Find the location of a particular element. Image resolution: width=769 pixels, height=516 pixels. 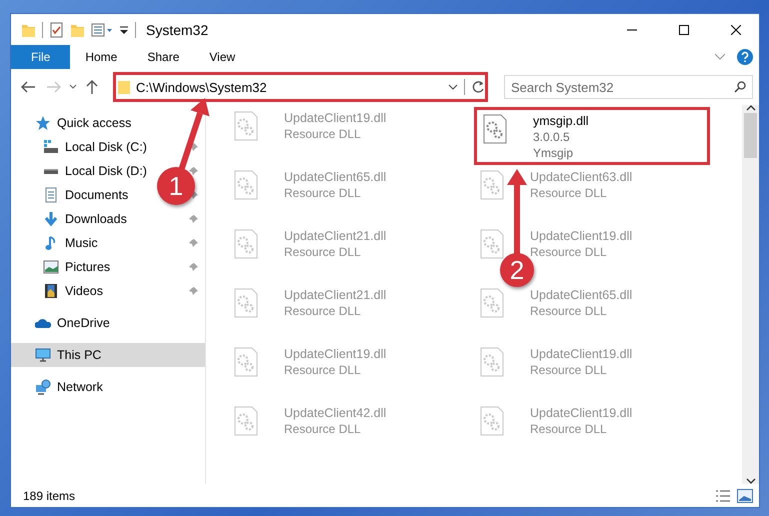

large-icons-view-icon is located at coordinates (745, 495).